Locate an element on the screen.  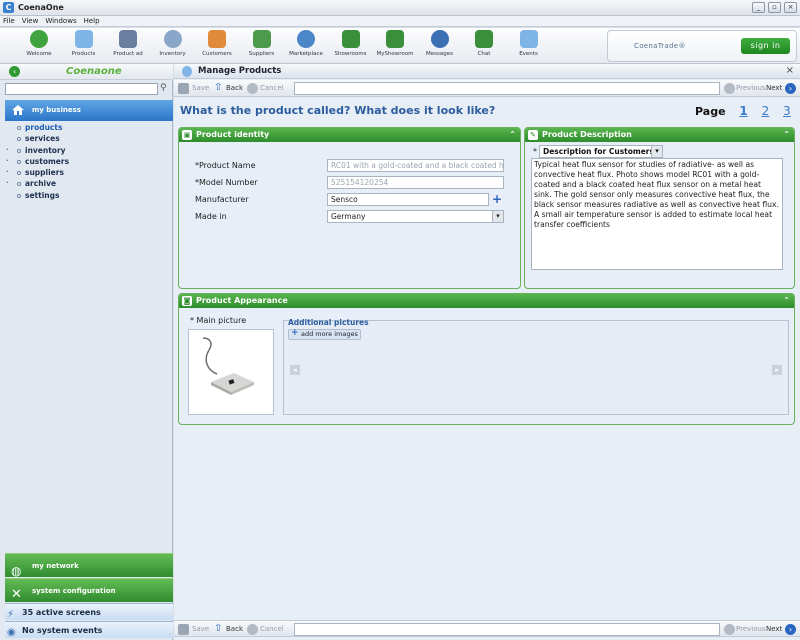
model-number-field: 525154120254 is located at coordinates (415, 182).